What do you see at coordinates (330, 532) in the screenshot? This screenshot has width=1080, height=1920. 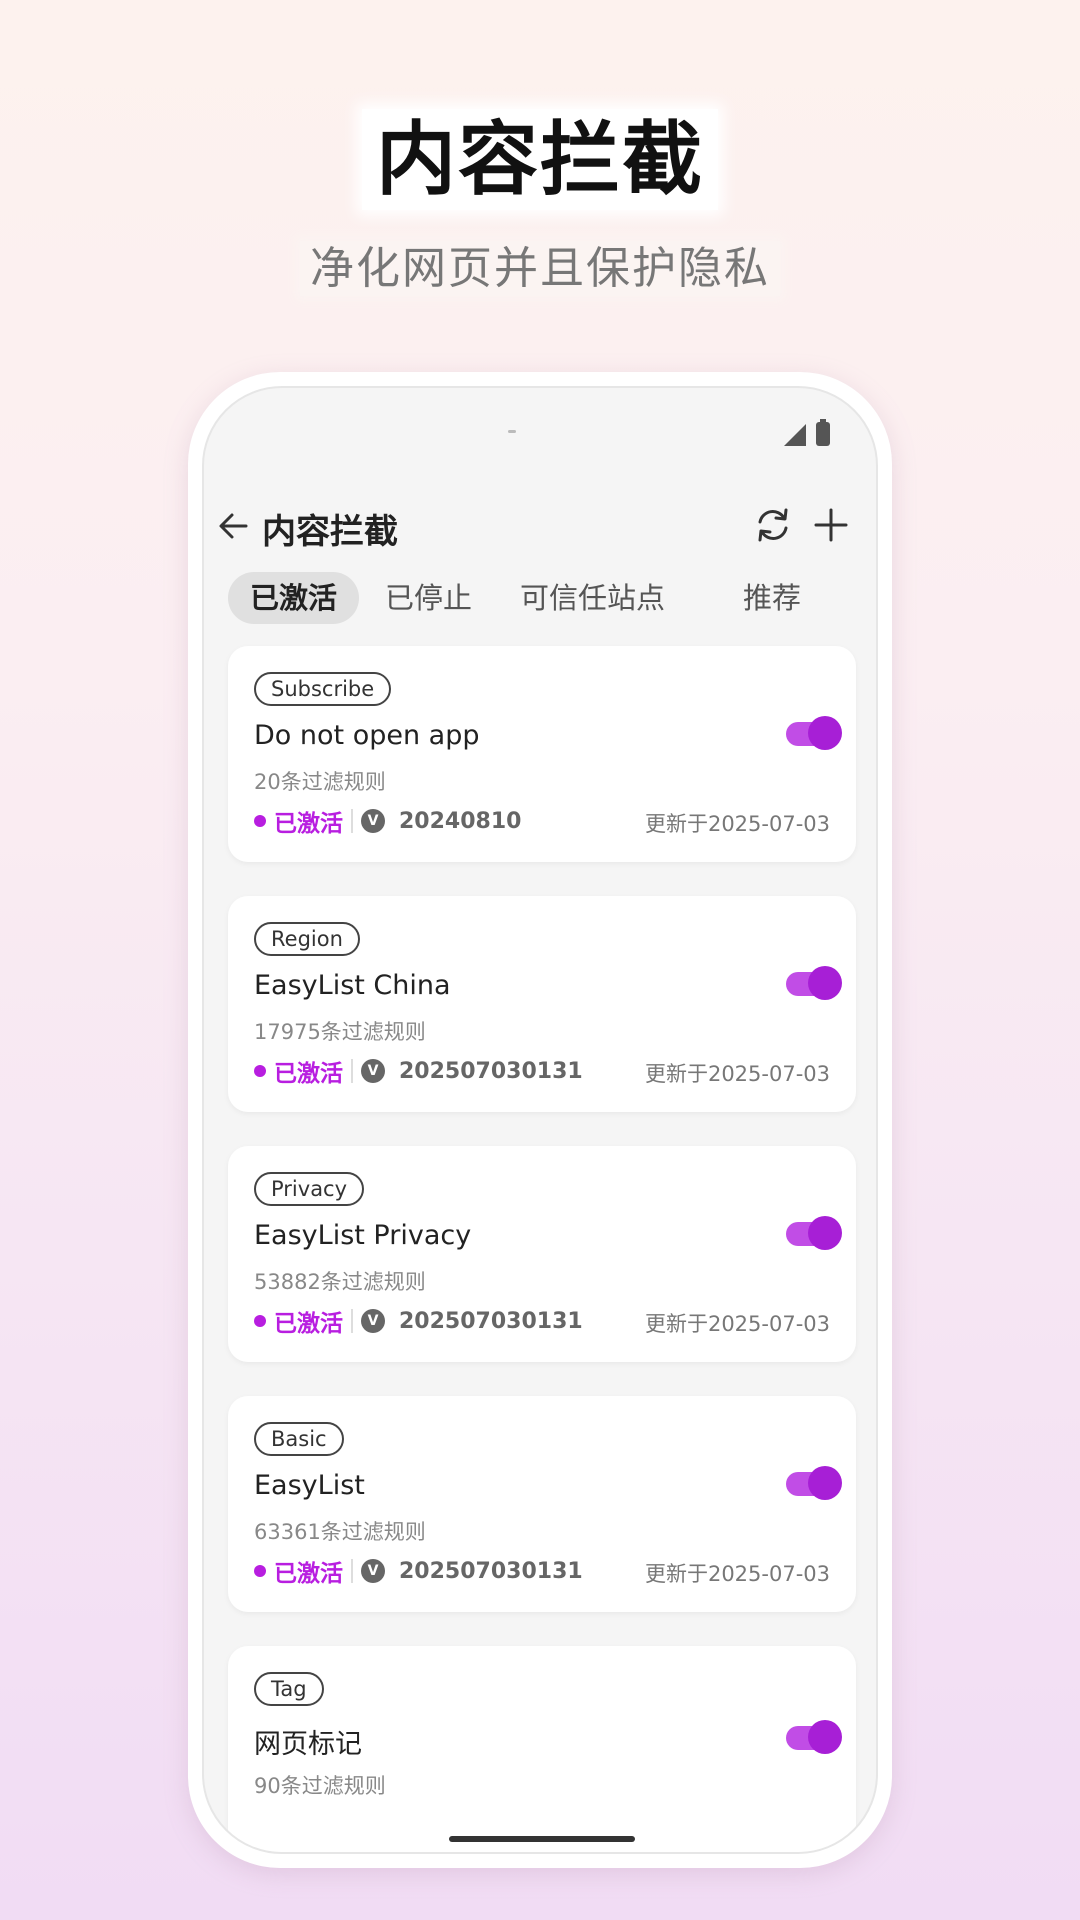 I see `page-title: 内容拦截` at bounding box center [330, 532].